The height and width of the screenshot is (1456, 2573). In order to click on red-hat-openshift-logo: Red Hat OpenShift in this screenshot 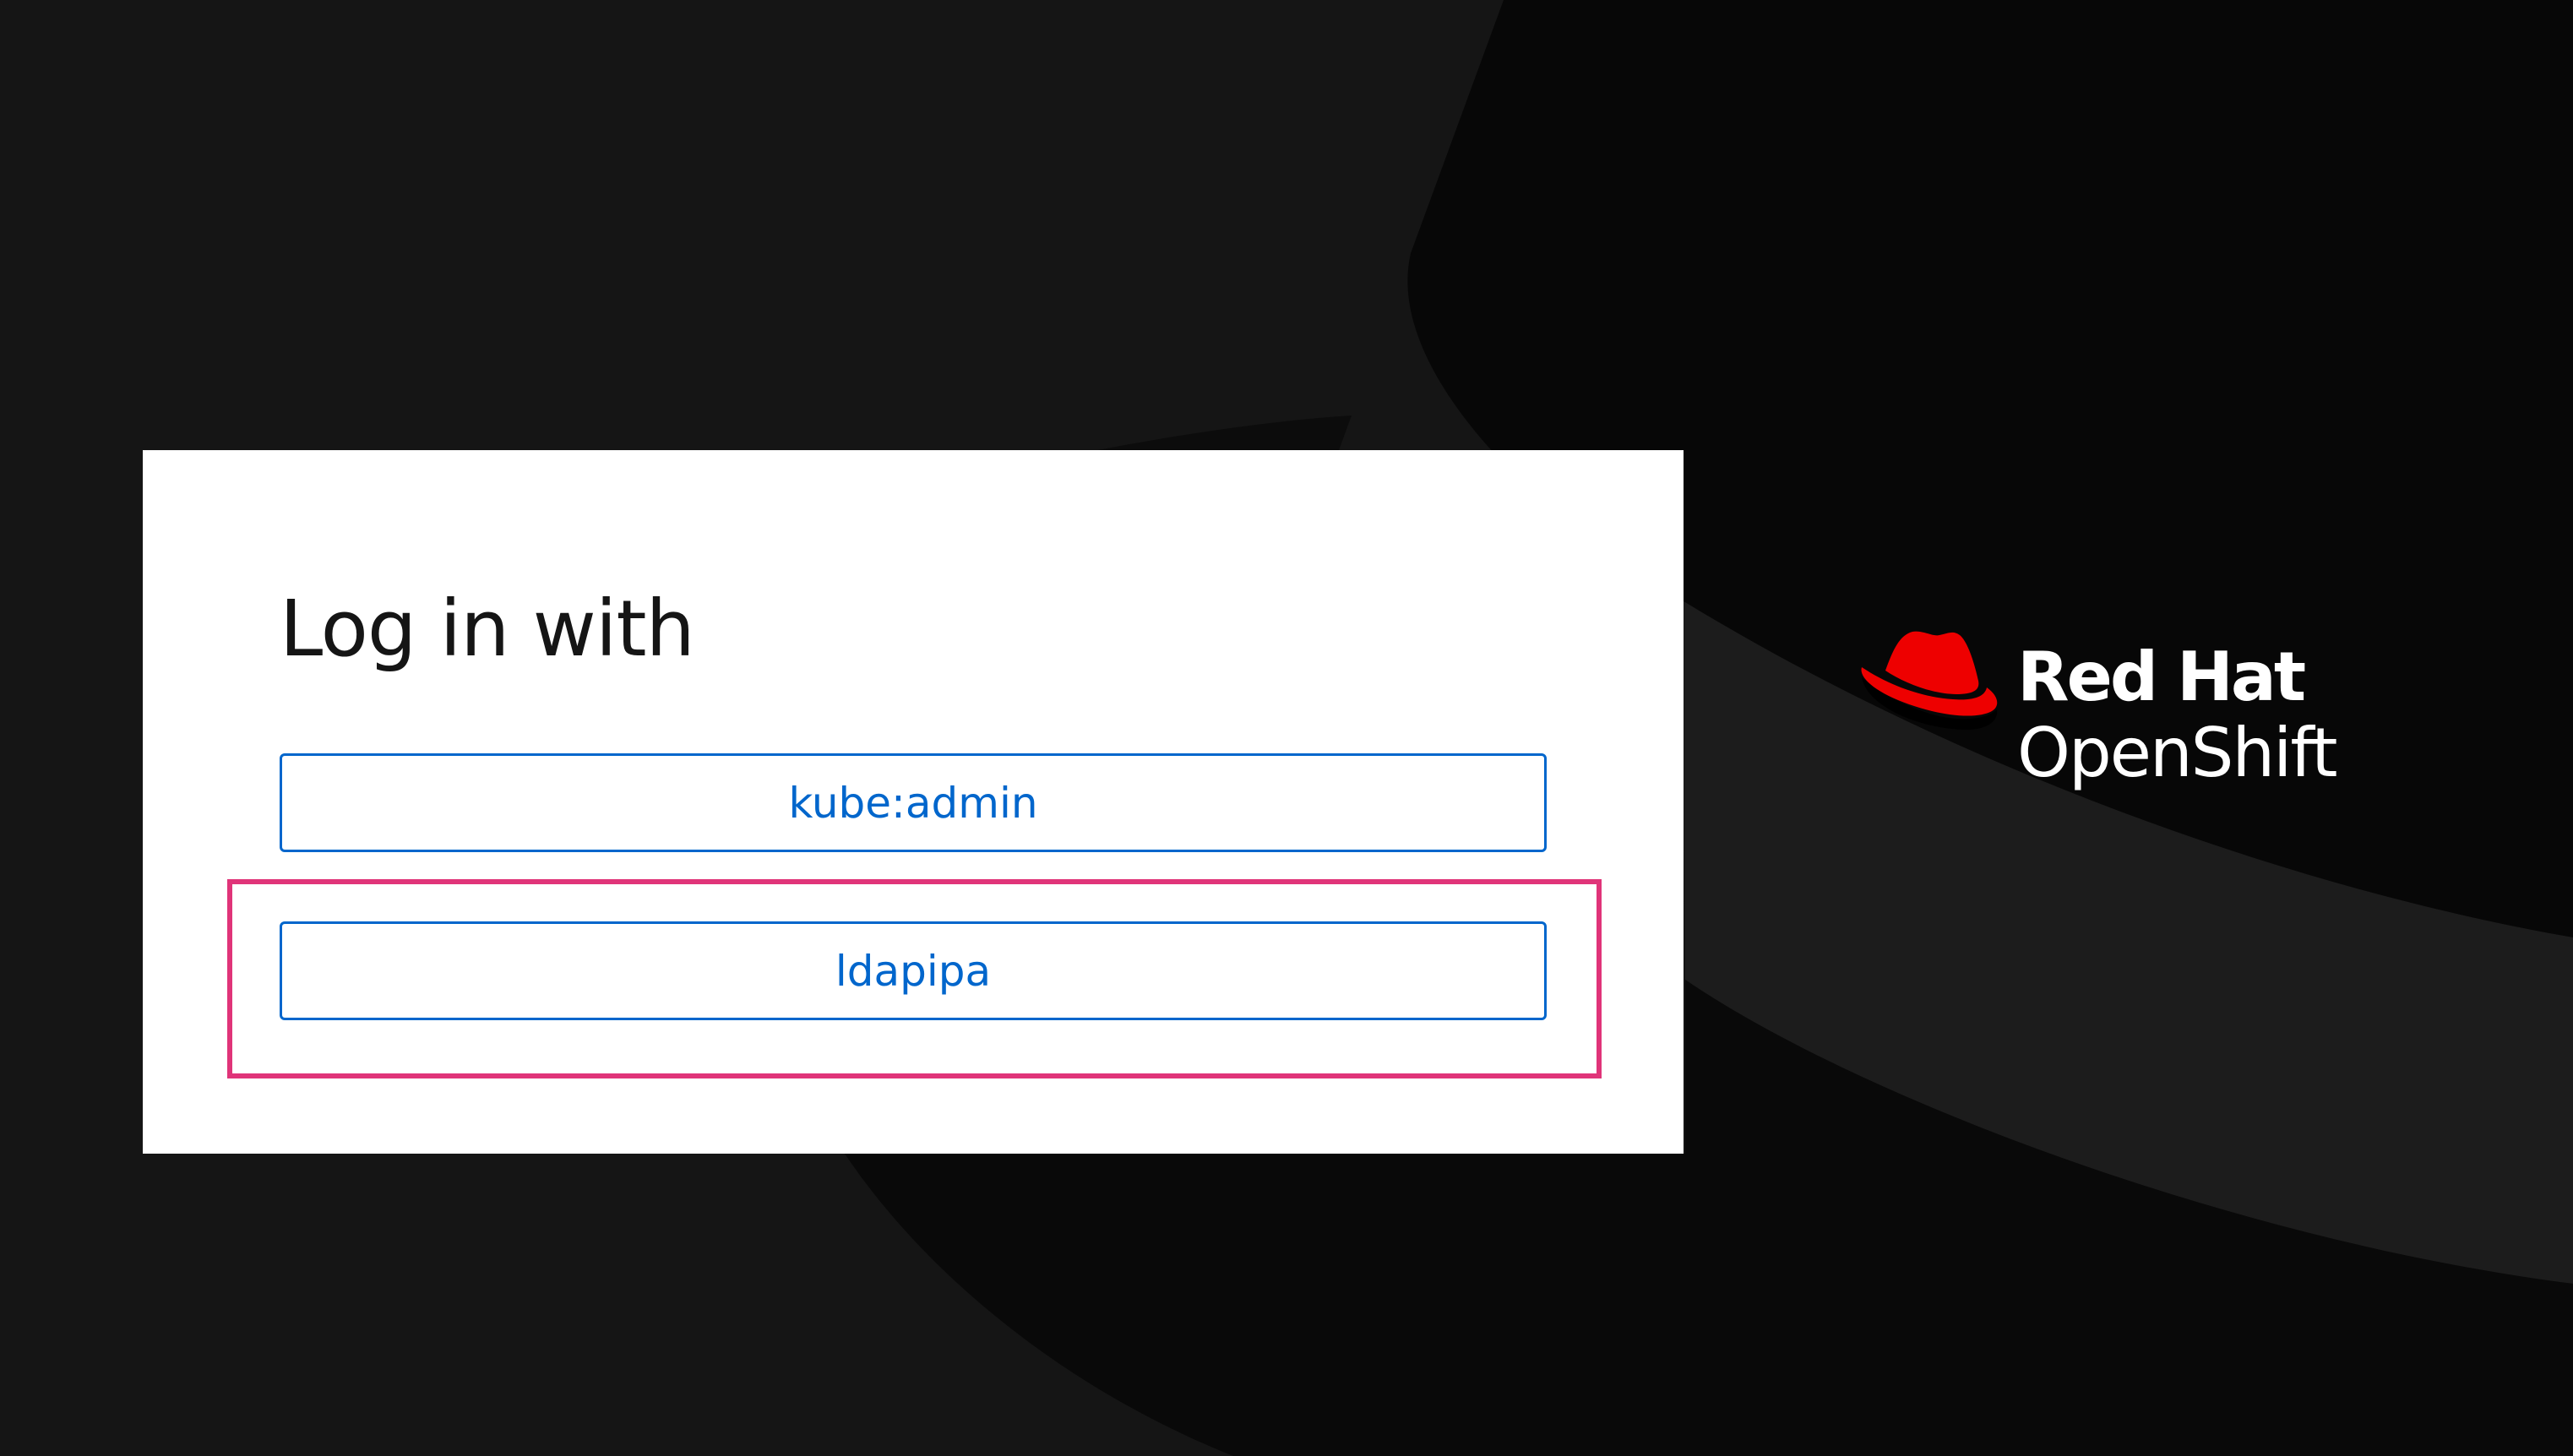, I will do `click(2120, 712)`.